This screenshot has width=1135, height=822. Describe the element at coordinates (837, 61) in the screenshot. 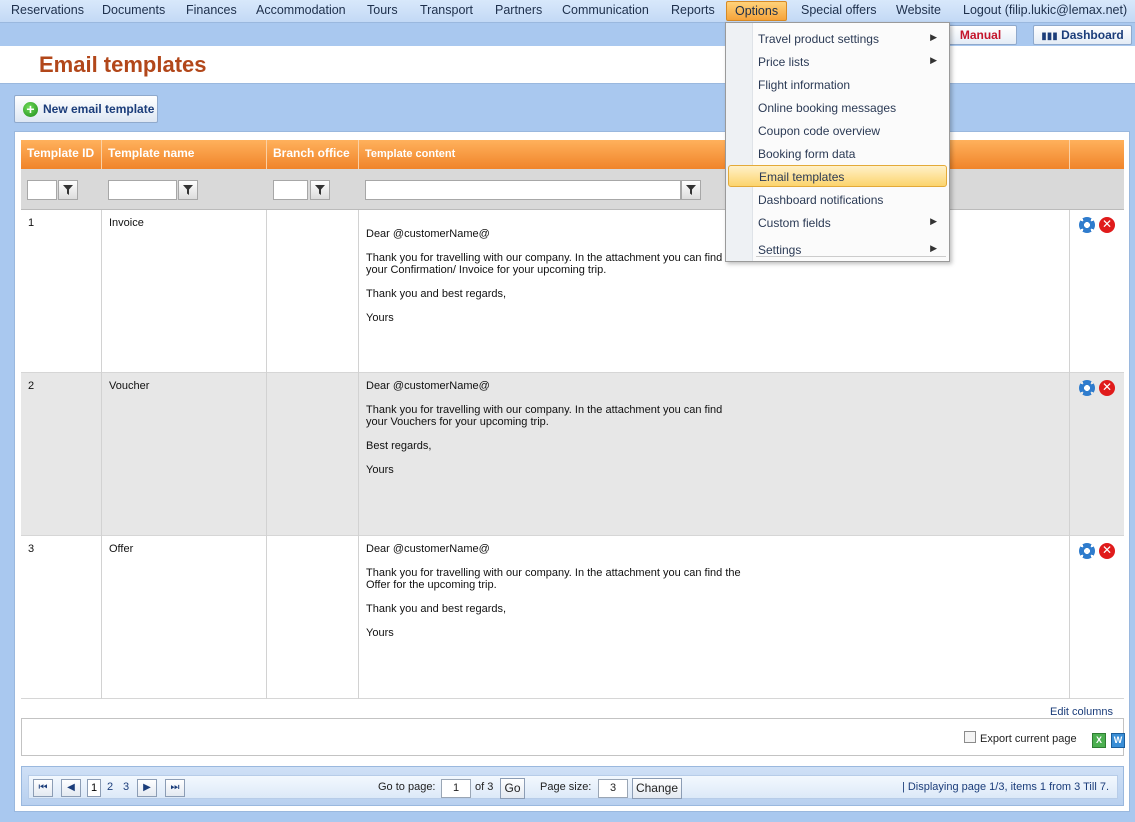

I see `menu-item-price-lists: Price lists ▶` at that location.